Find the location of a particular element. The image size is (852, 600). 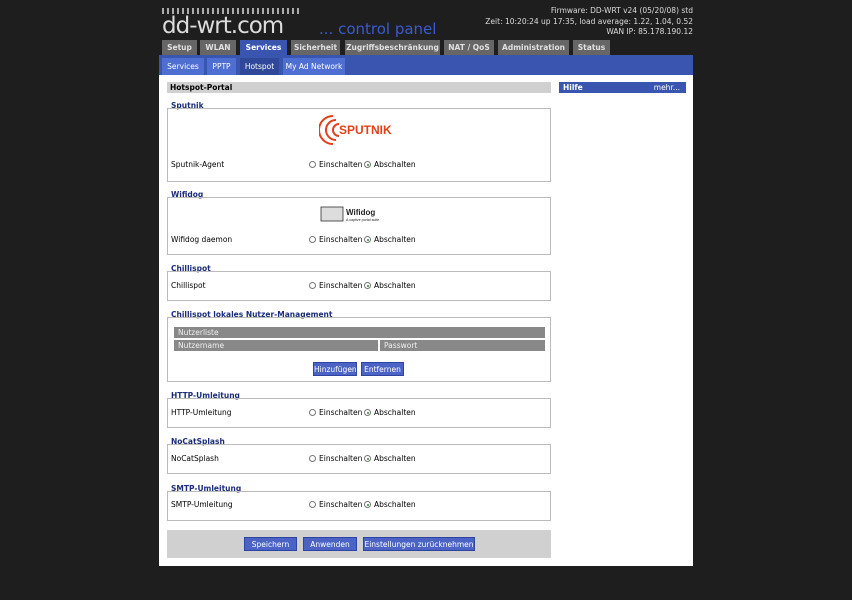

sputnik-on-option: Einschalten is located at coordinates (335, 164).